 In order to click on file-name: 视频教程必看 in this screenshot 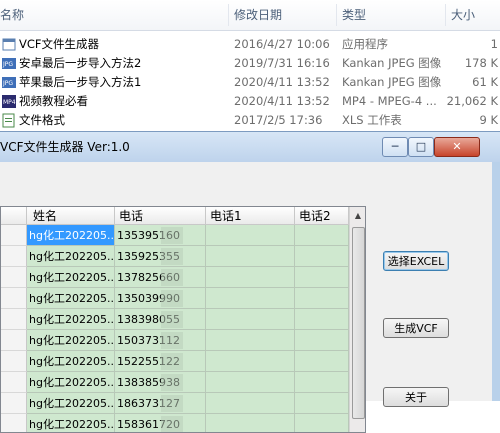, I will do `click(53, 101)`.